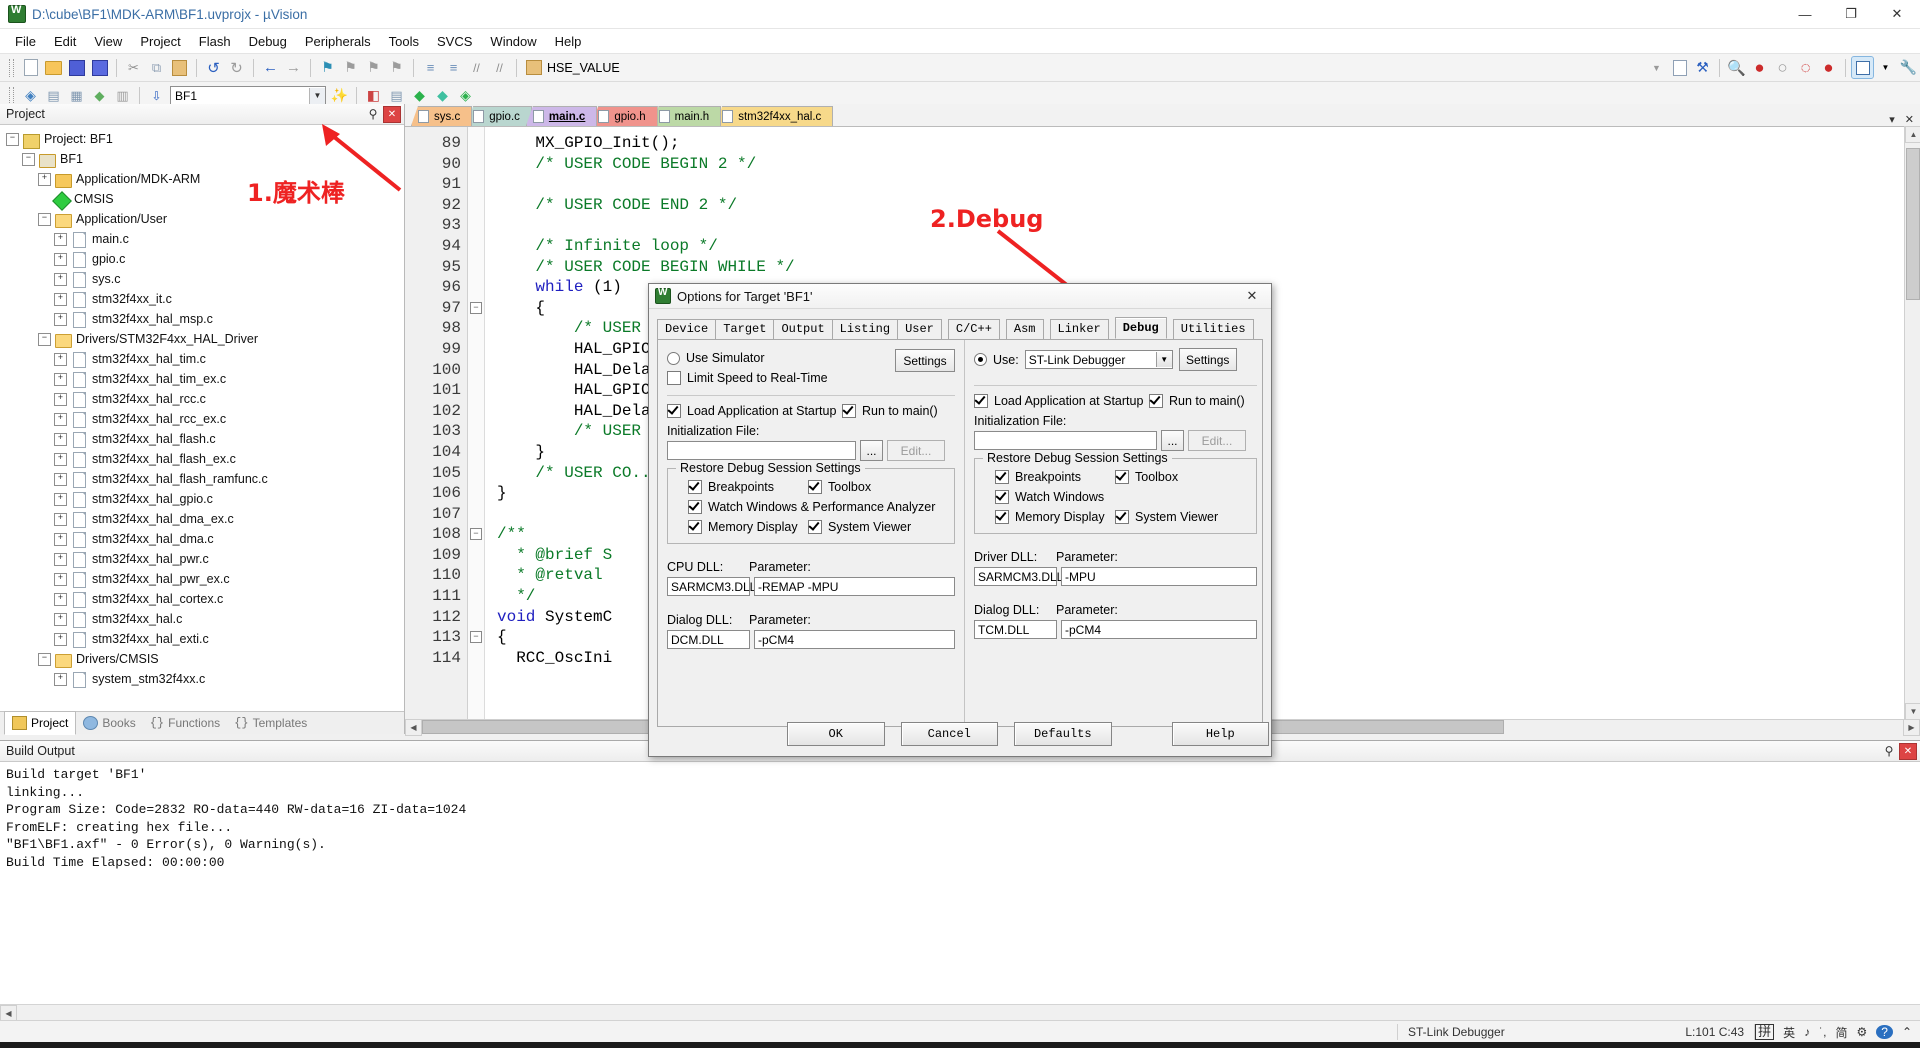 The width and height of the screenshot is (1920, 1048). Describe the element at coordinates (1146, 477) in the screenshot. I see `dbg-toolbox-row: Toolbox` at that location.